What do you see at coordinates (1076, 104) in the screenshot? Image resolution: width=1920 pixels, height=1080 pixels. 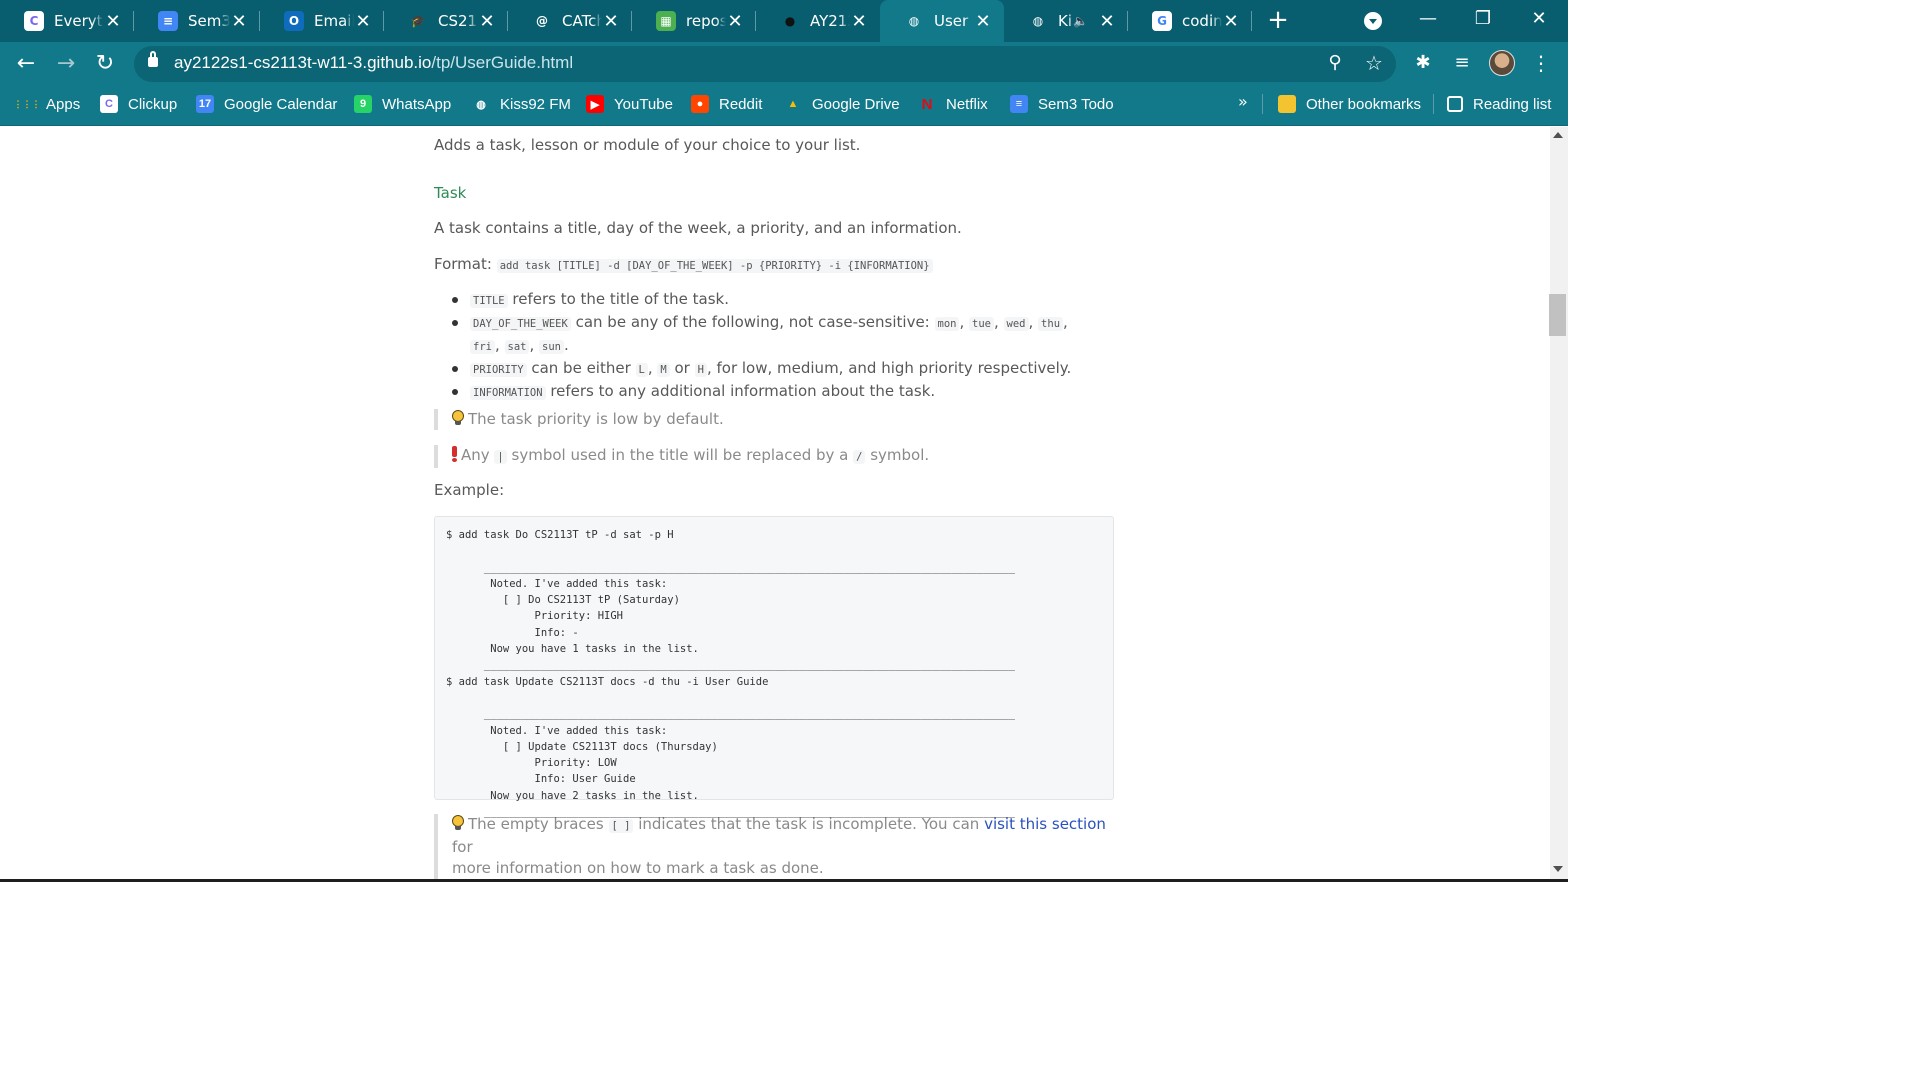 I see `bookmark-label: Sem3 Todo` at bounding box center [1076, 104].